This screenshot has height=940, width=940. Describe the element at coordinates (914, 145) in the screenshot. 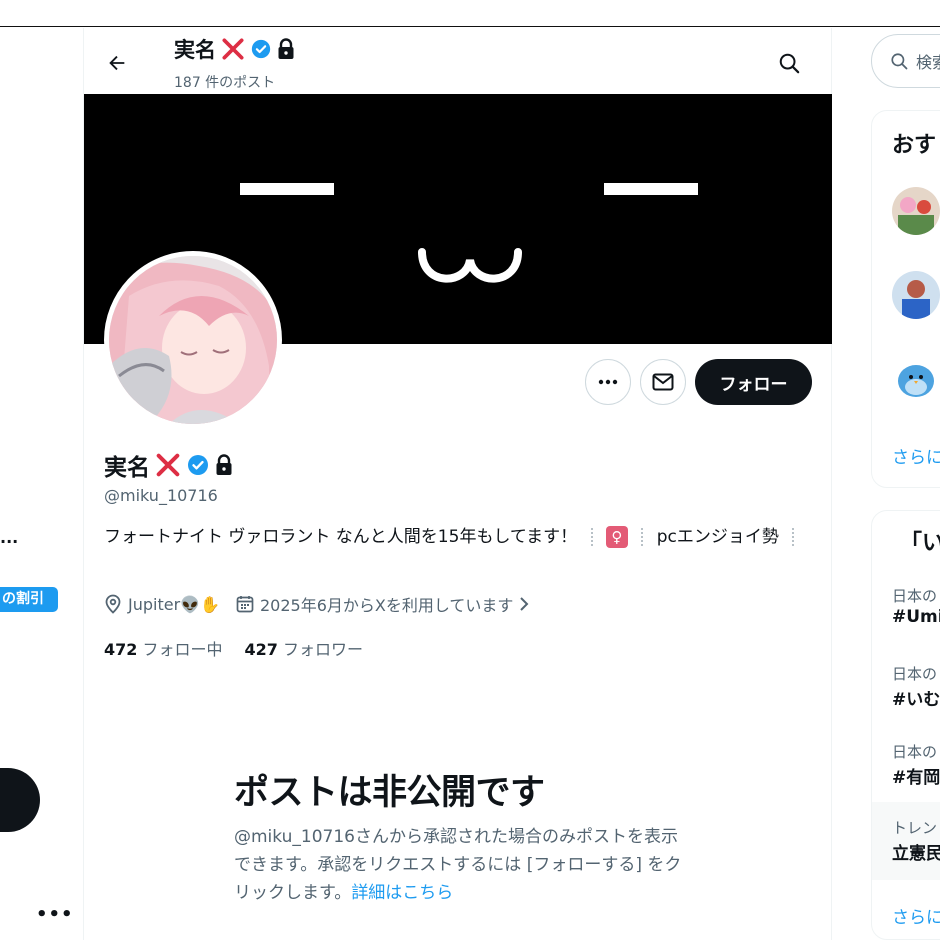

I see `who-to-follow-title: おす` at that location.